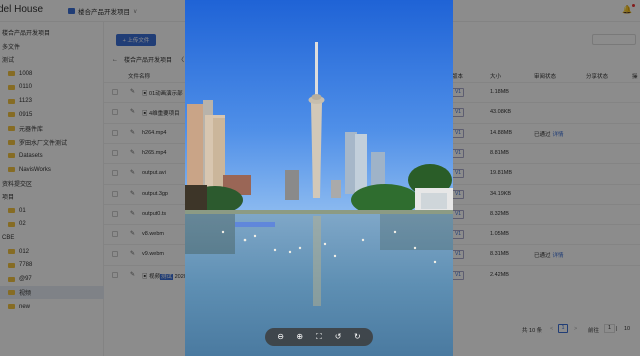  Describe the element at coordinates (281, 337) in the screenshot. I see `zoom-out-icon: ⊖` at that location.